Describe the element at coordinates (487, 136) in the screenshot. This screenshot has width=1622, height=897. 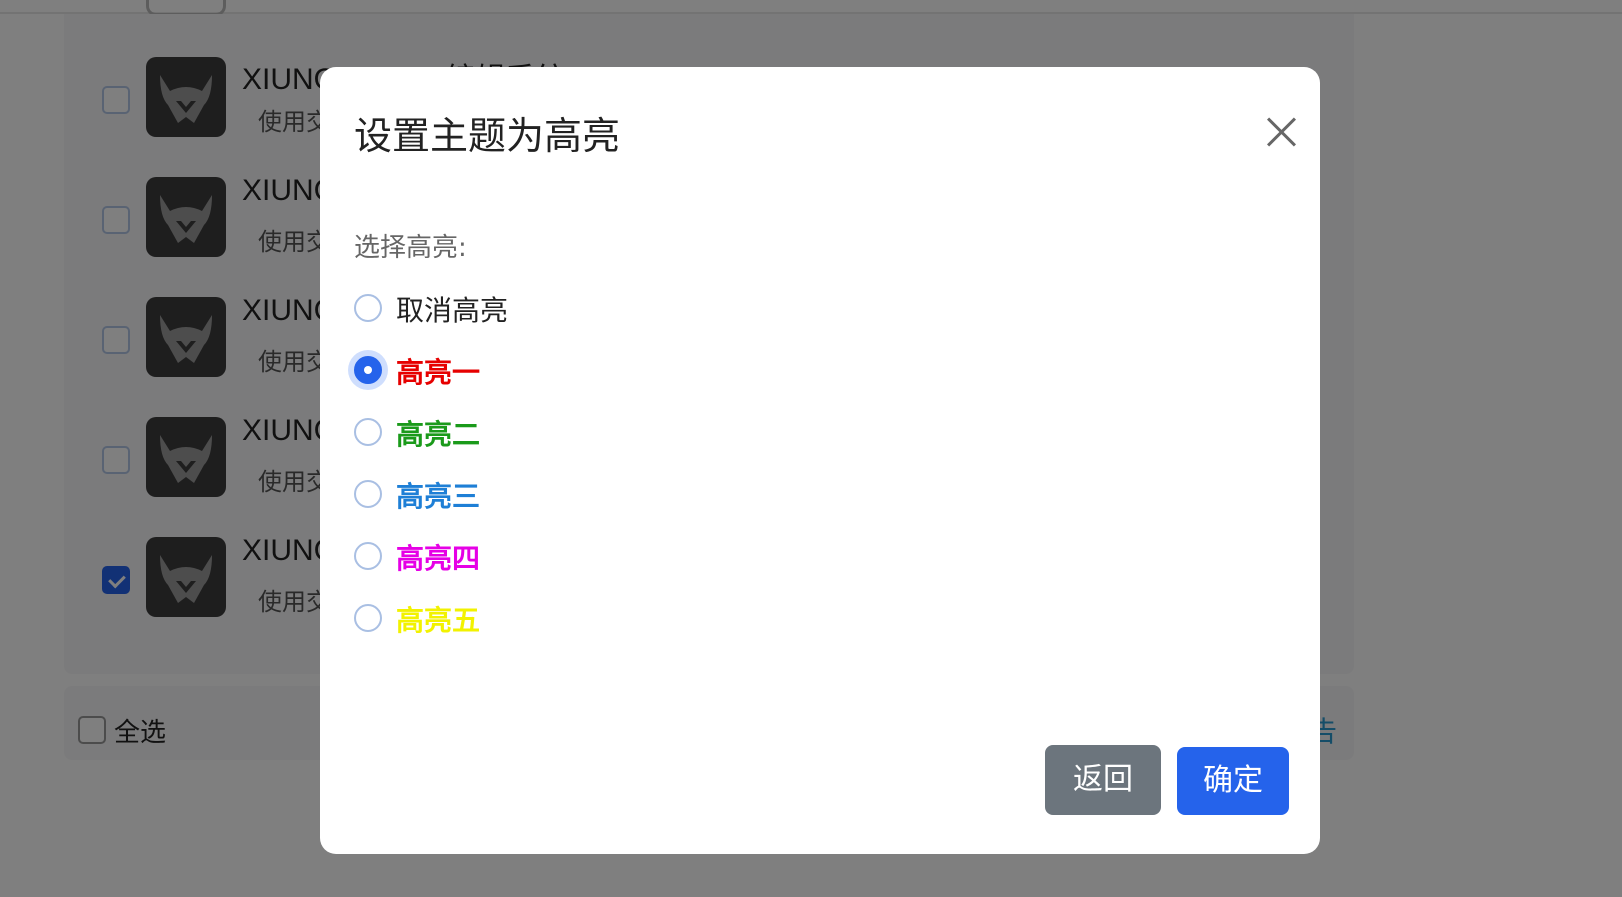
I see `dialog-title: 设置主题为高亮` at that location.